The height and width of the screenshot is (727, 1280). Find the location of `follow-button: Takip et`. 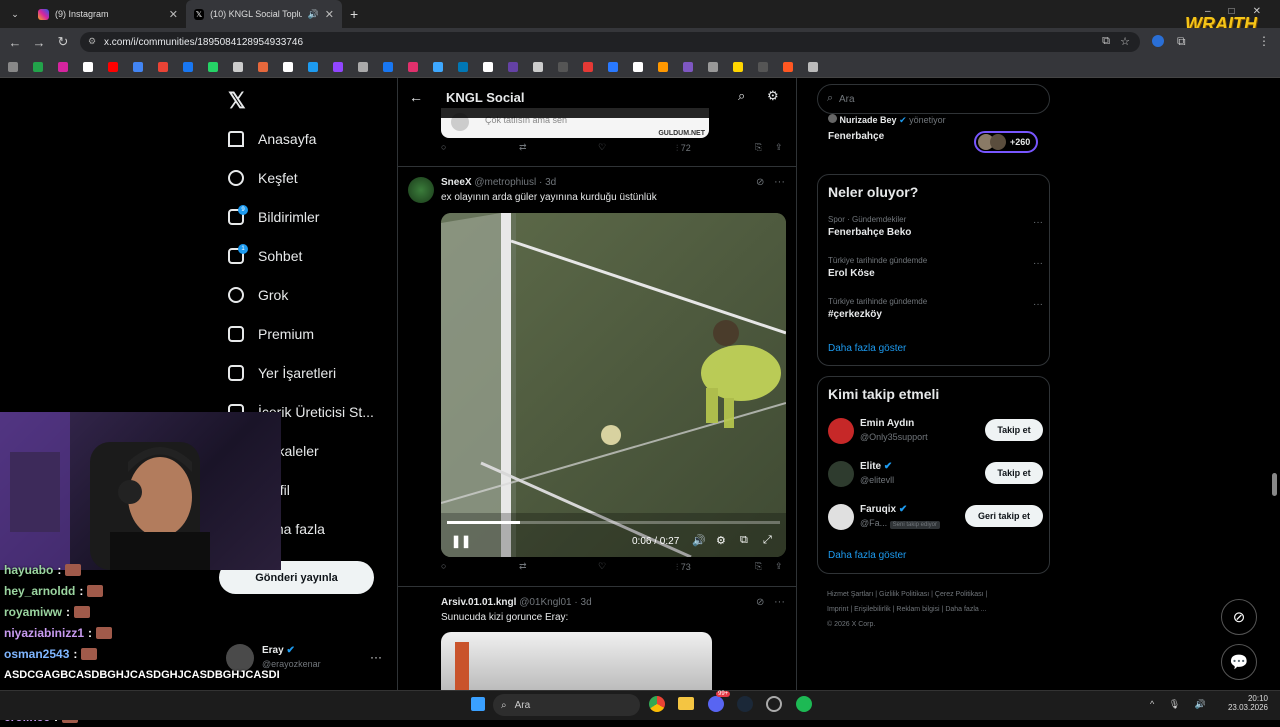

follow-button: Takip et is located at coordinates (1014, 430).